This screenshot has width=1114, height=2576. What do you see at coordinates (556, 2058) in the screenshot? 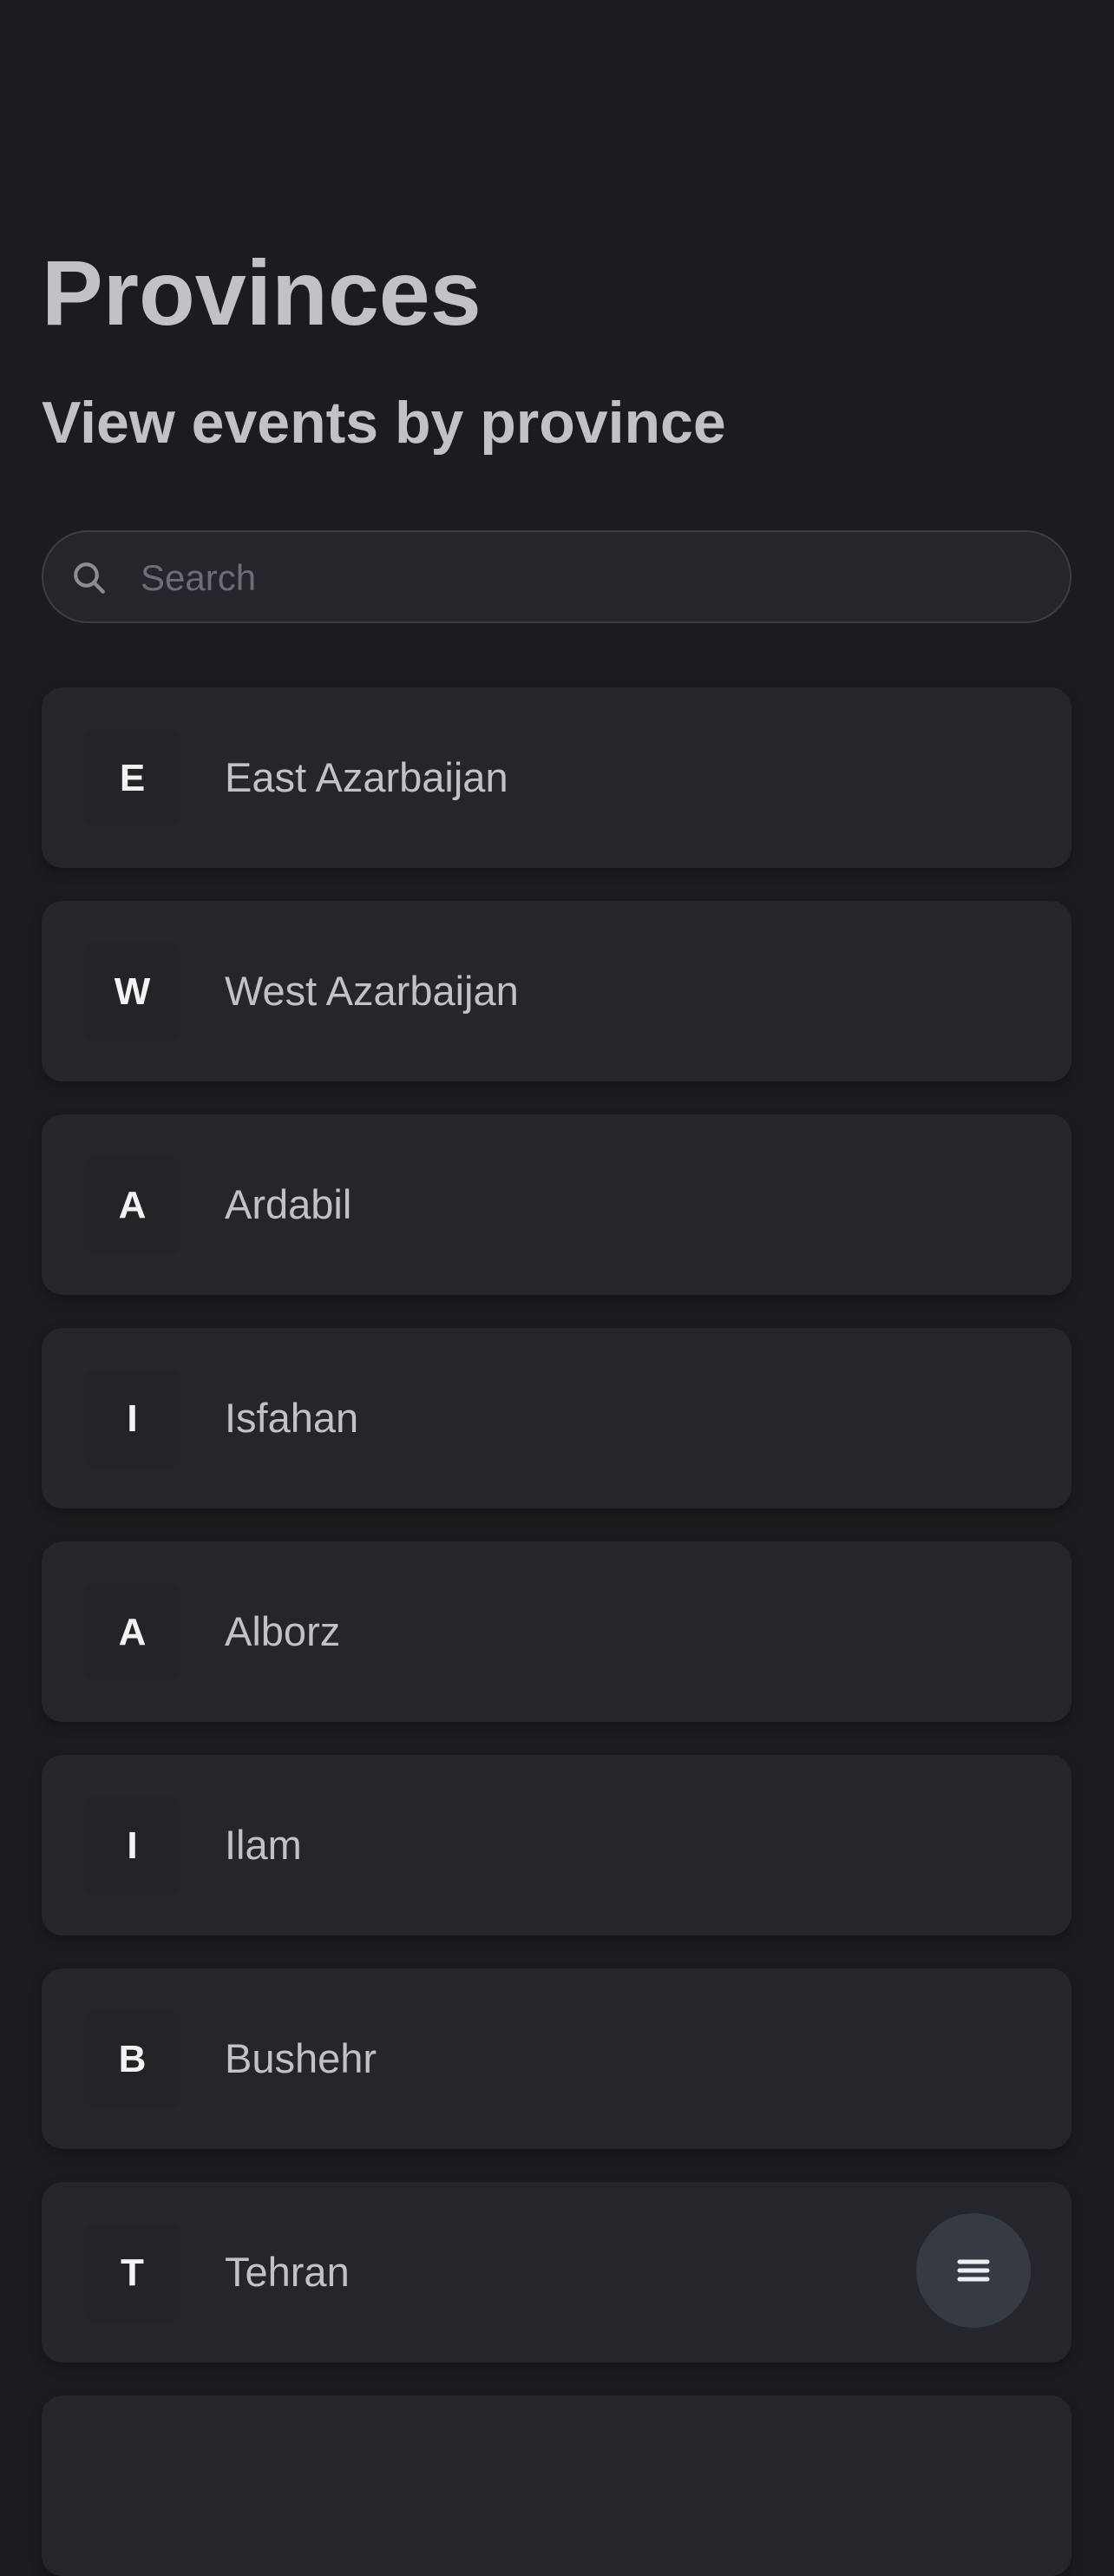
I see `province-card: B Bushehr` at bounding box center [556, 2058].